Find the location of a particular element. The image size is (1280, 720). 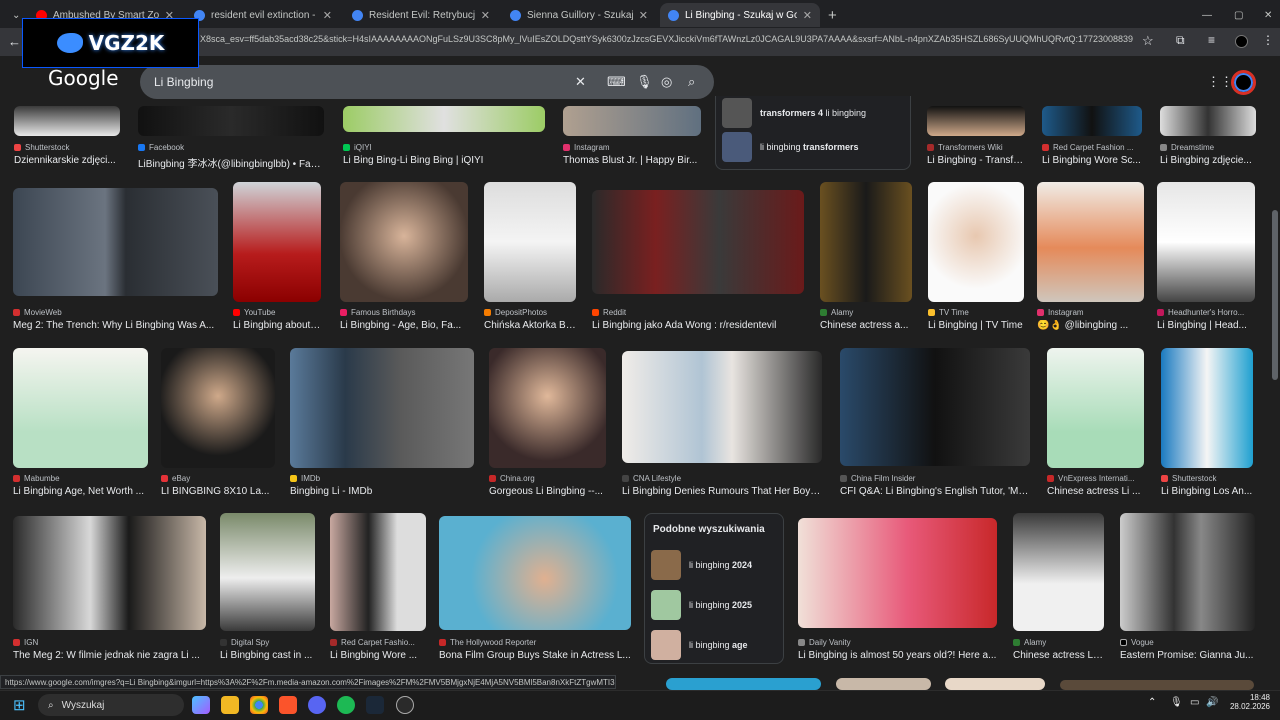

image-result: TV Time Li Bingbing | TV Time is located at coordinates (976, 257).